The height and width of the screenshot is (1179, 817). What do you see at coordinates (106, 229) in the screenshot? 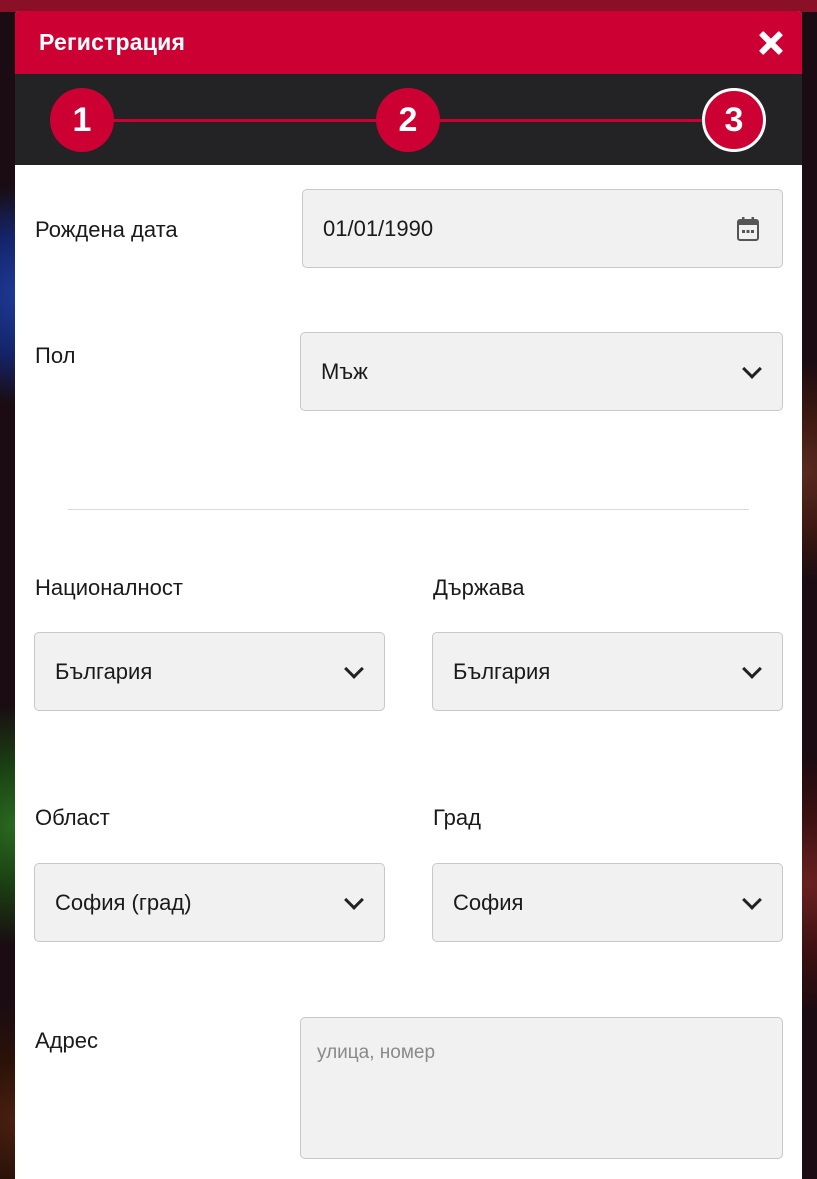
I see `birthdate-label: Рождена дата` at bounding box center [106, 229].